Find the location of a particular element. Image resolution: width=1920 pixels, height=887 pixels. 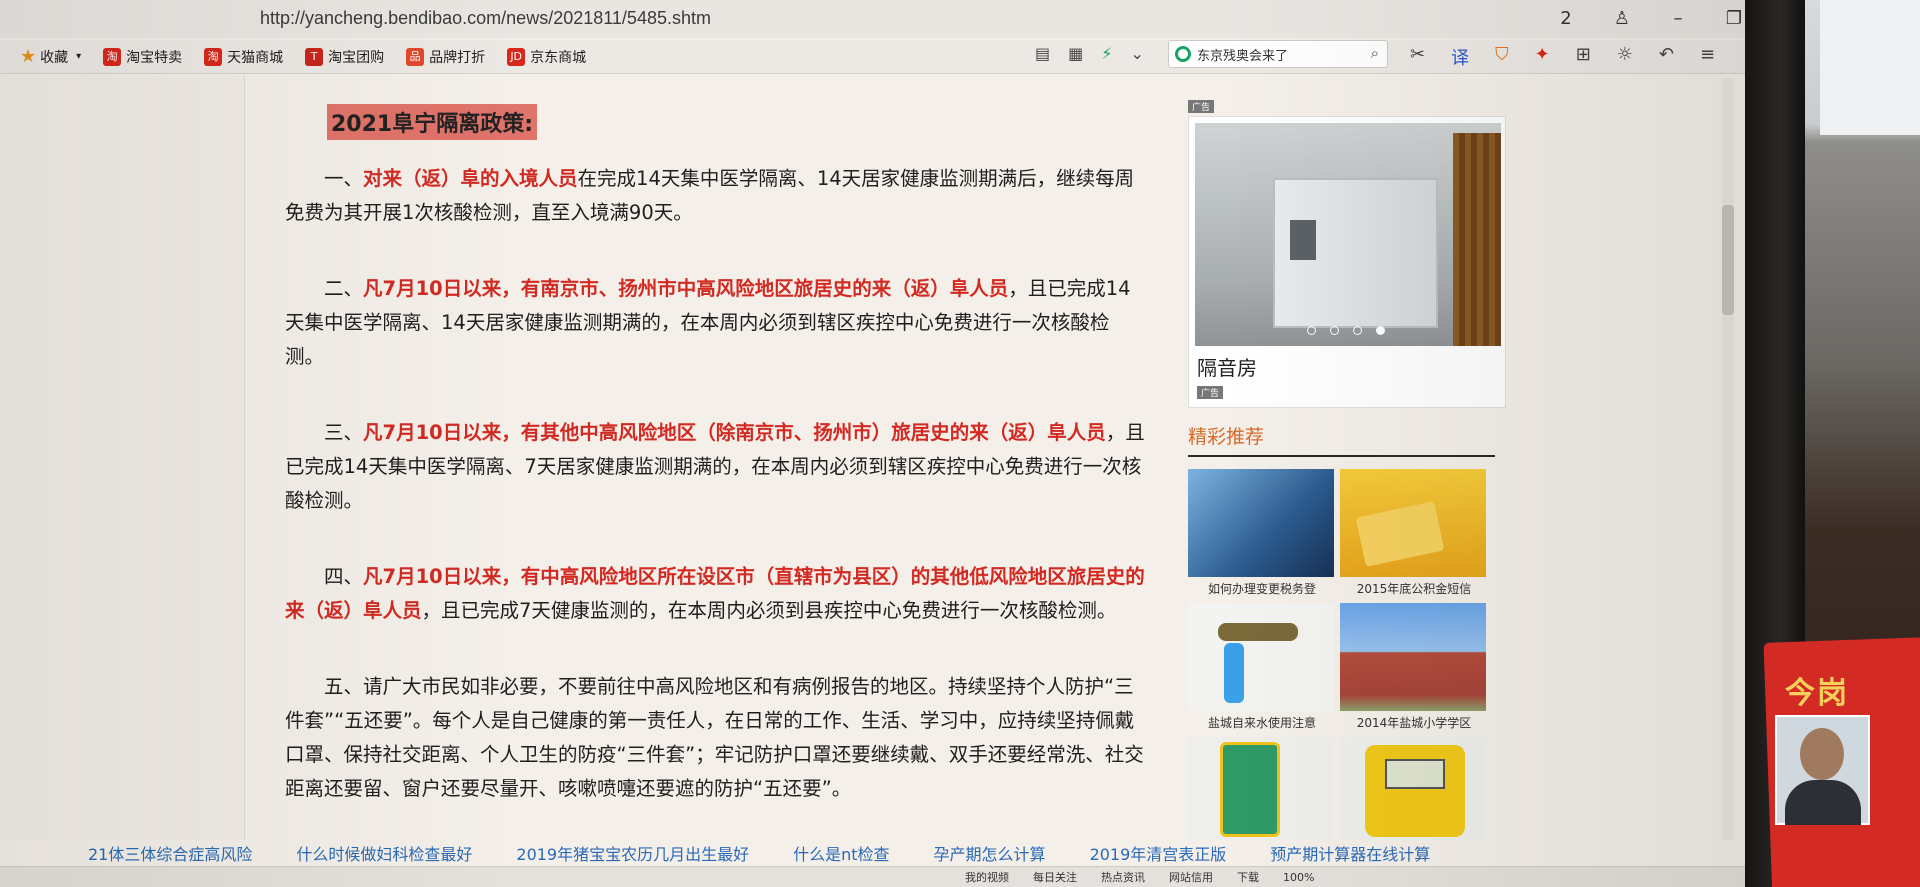

status-daily-focus: 每日关注 is located at coordinates (1055, 877).